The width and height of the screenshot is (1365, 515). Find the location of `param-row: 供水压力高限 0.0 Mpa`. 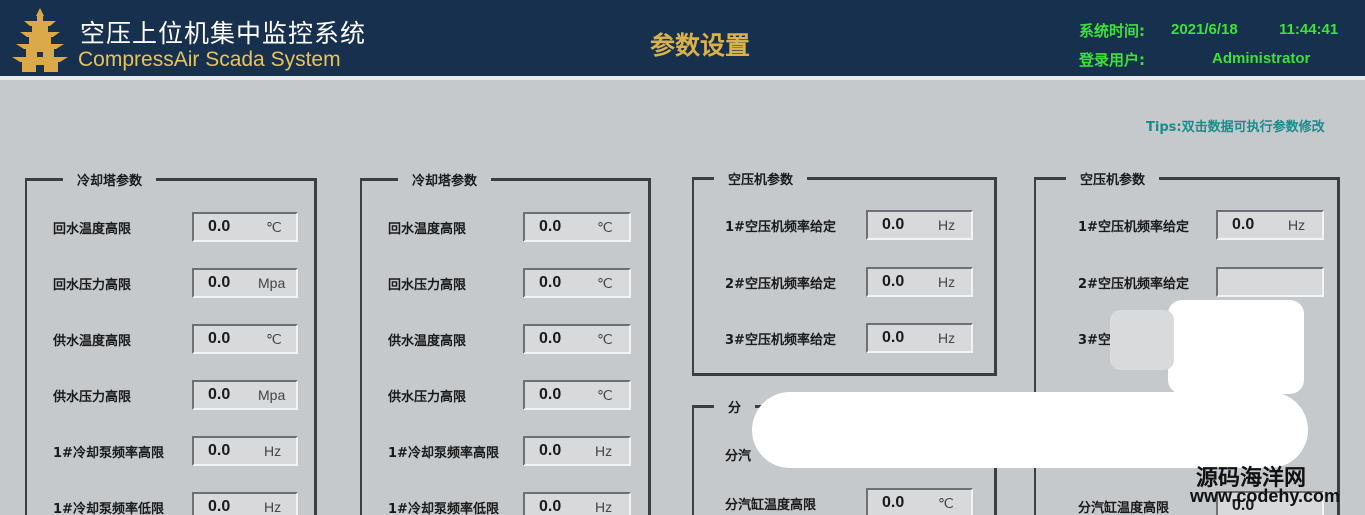

param-row: 供水压力高限 0.0 Mpa is located at coordinates (170, 395).